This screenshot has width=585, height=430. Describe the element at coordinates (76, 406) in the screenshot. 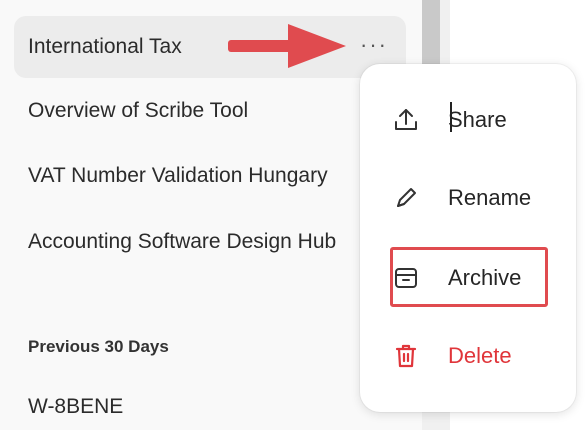

I see `conversation-label: W-8BENE` at that location.